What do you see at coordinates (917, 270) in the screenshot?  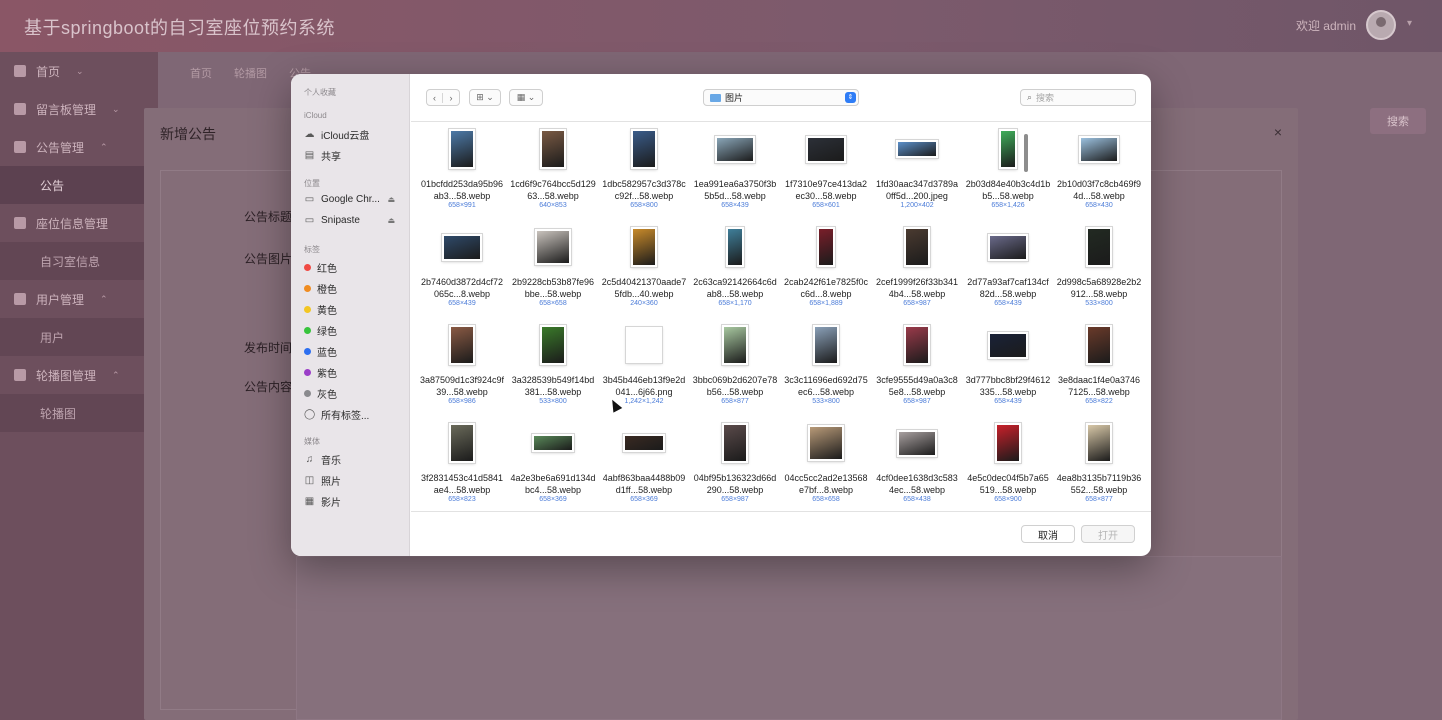 I see `file-item: 2cef1999f26f33b3414b4...58.webp 658×987` at bounding box center [917, 270].